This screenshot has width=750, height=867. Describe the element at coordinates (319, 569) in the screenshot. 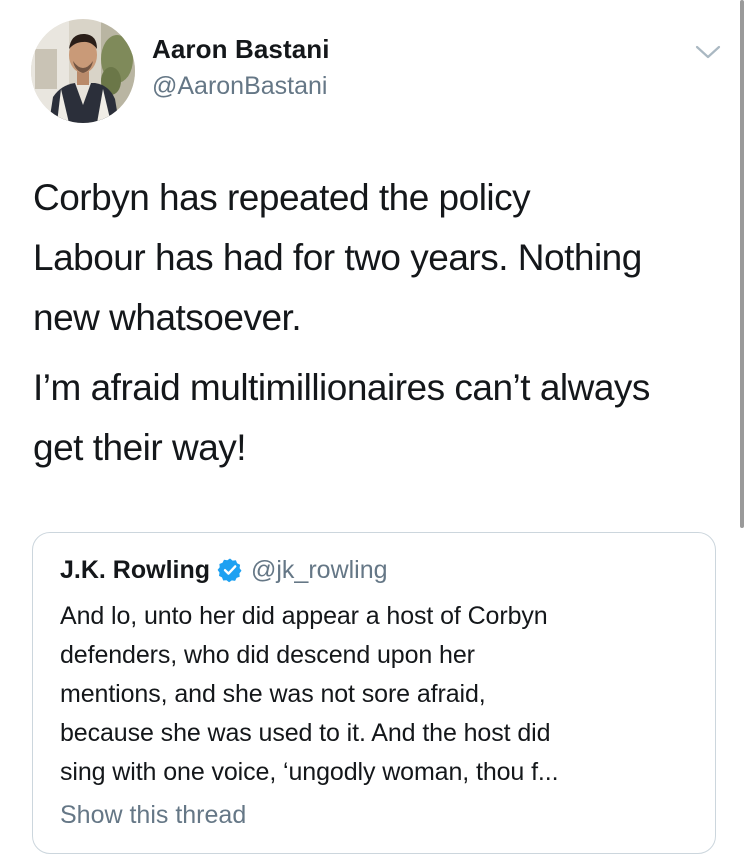

I see `quoted-author-handle: @jk_rowling` at that location.